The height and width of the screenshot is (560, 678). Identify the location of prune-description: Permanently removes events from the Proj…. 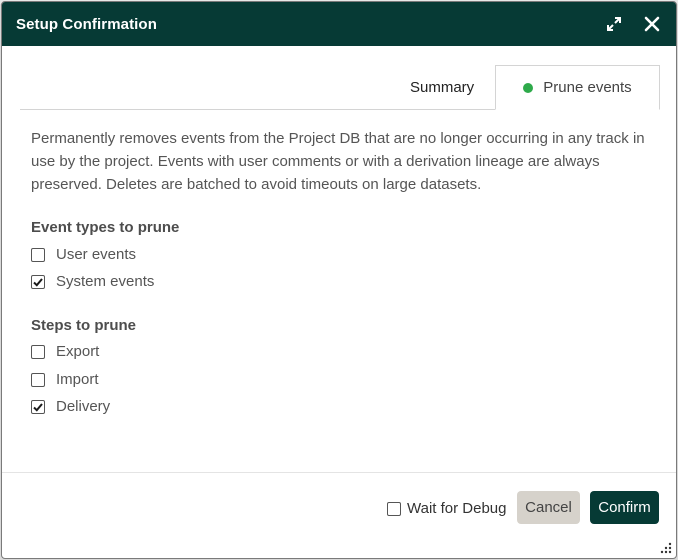
(338, 161).